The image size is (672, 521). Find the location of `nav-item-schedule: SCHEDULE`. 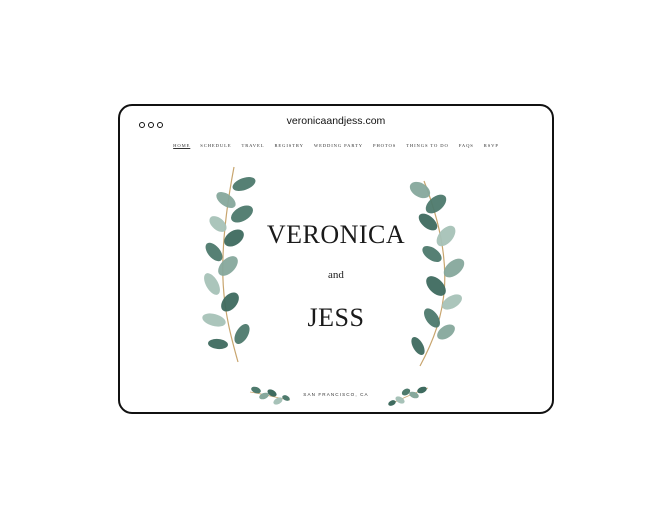

nav-item-schedule: SCHEDULE is located at coordinates (215, 145).